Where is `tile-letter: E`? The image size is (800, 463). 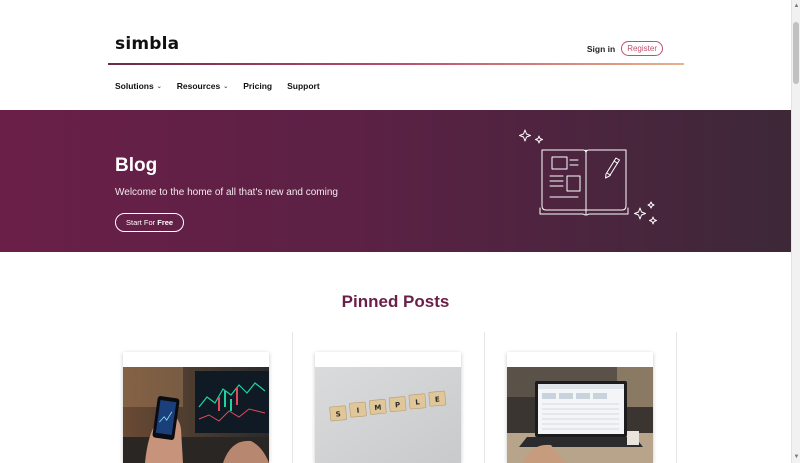
tile-letter: E is located at coordinates (438, 399).